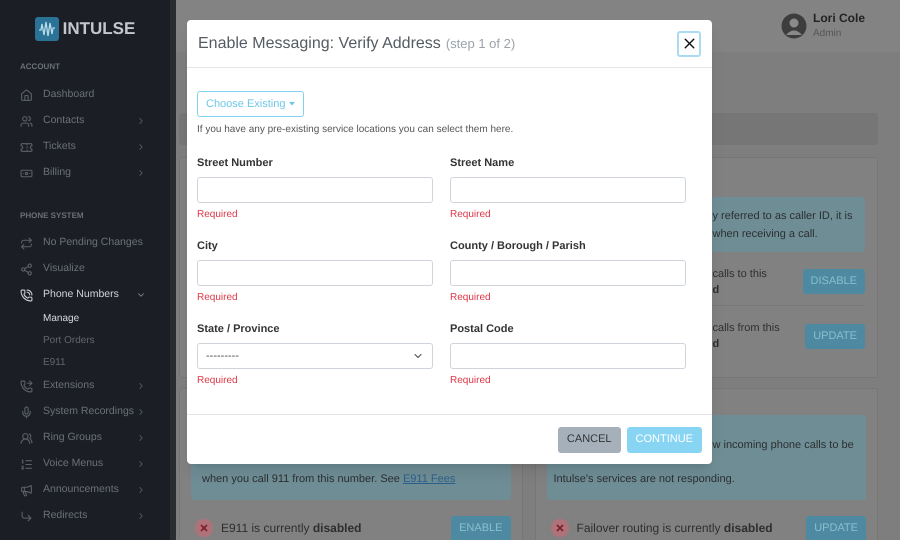 The height and width of the screenshot is (540, 900). Describe the element at coordinates (675, 528) in the screenshot. I see `status-text: Failover routing is currently disabled` at that location.